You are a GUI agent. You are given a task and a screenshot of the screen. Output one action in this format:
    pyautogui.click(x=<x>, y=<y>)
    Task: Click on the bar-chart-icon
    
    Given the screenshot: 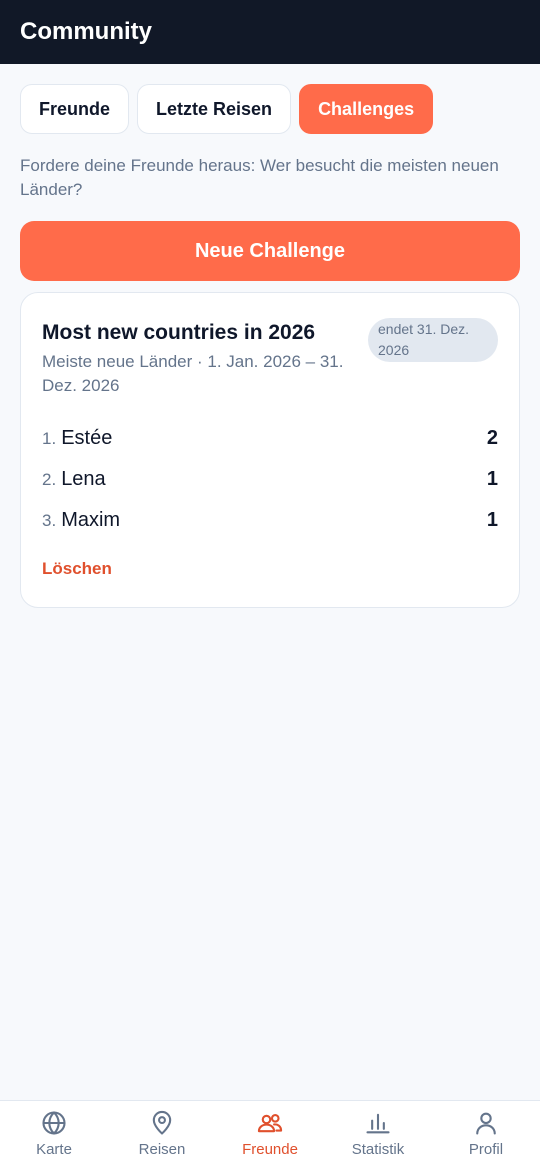 What is the action you would take?
    pyautogui.click(x=378, y=1123)
    